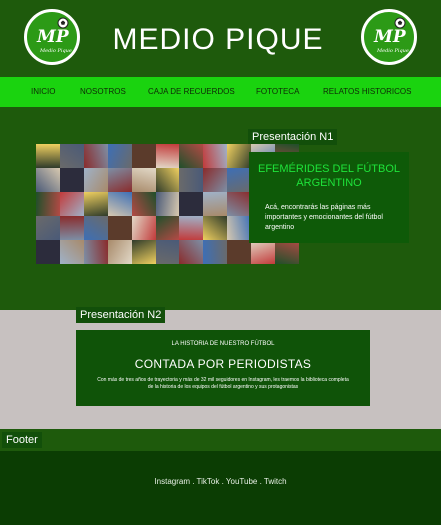  I want to click on card-kicker: LA HISTORIA DE NUESTRO FÚTBOL, so click(223, 344).